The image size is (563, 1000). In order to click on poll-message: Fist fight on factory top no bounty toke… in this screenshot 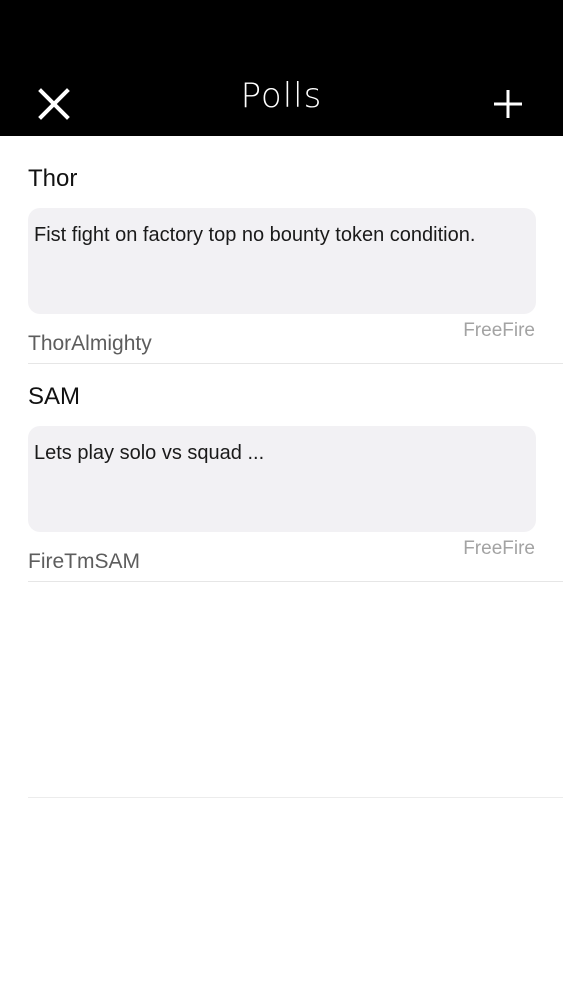, I will do `click(255, 235)`.